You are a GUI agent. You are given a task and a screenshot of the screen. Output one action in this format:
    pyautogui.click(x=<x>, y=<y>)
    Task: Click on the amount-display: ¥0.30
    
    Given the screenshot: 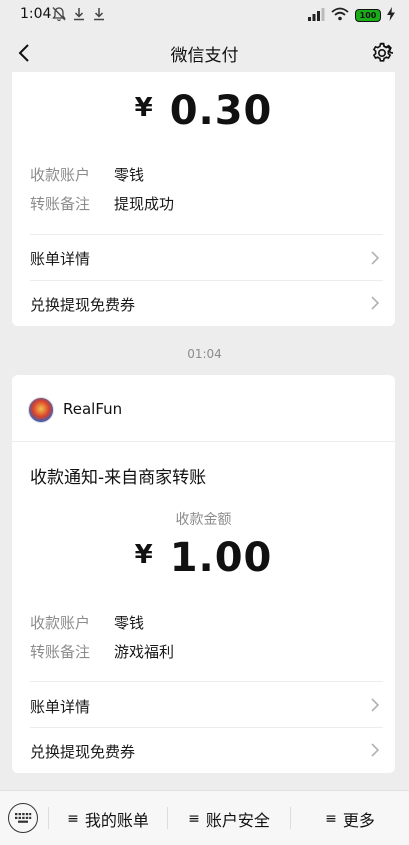 What is the action you would take?
    pyautogui.click(x=203, y=111)
    